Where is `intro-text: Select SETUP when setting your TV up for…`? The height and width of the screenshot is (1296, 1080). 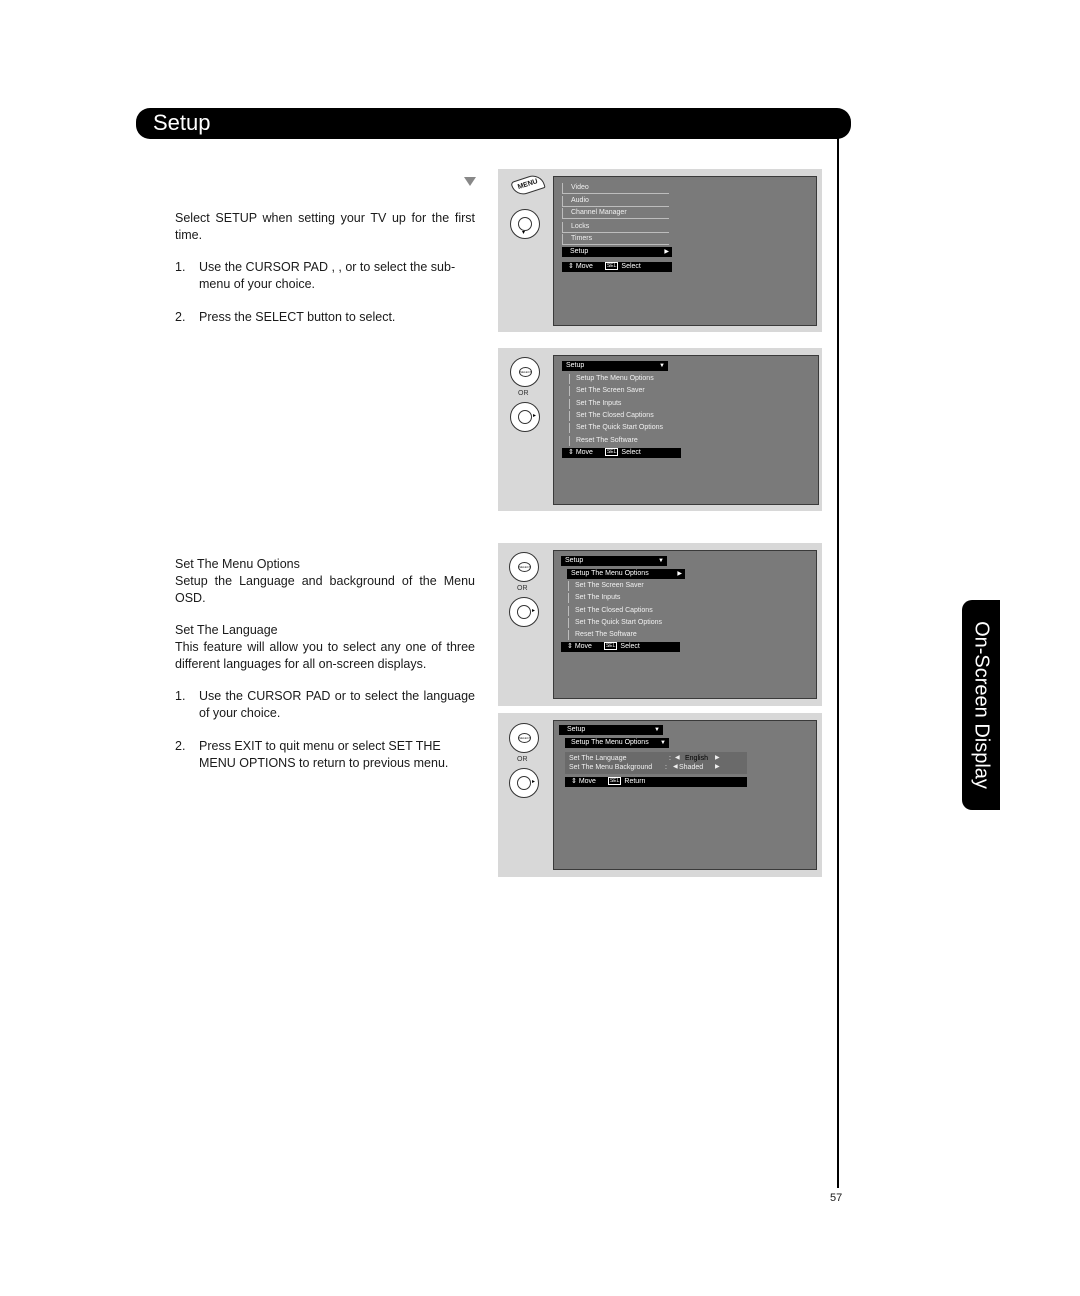 intro-text: Select SETUP when setting your TV up for… is located at coordinates (325, 226).